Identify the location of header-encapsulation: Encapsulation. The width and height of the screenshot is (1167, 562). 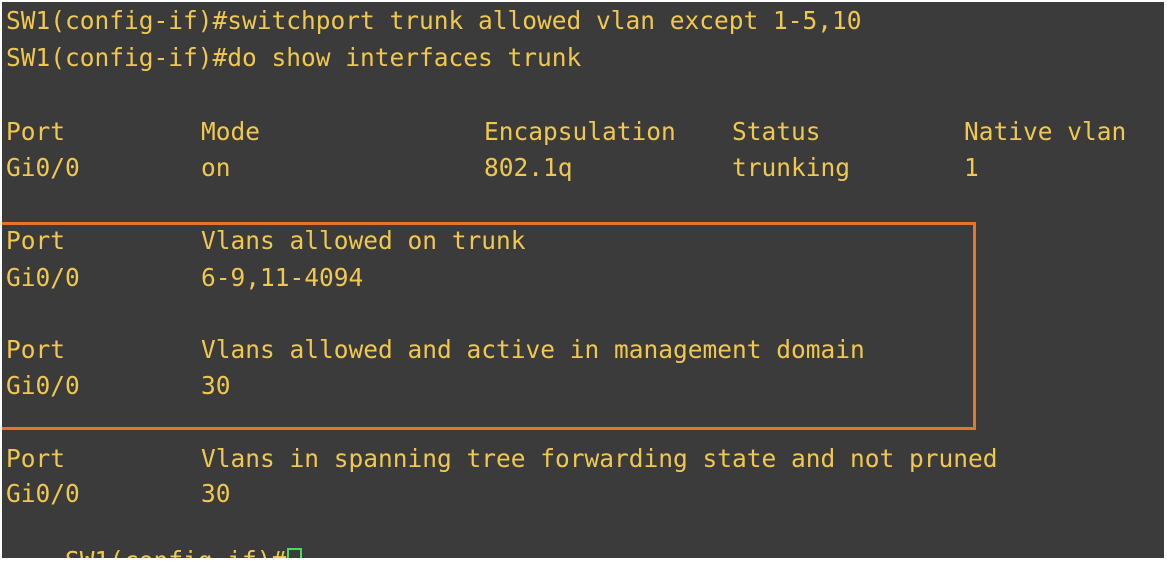
(580, 131).